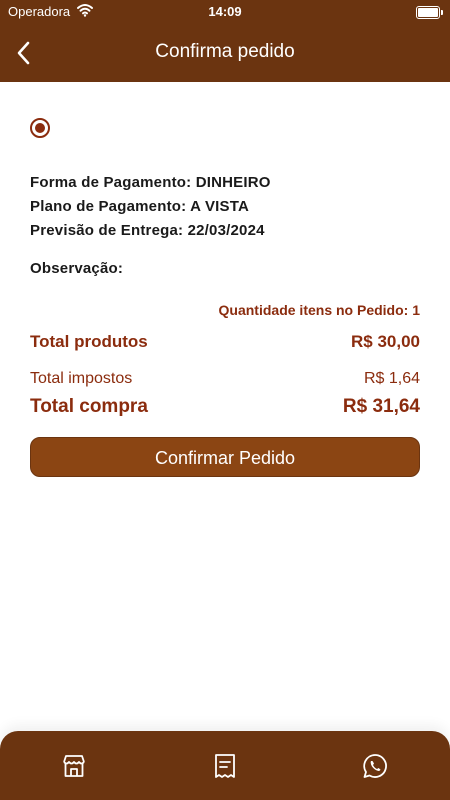 The height and width of the screenshot is (800, 450). I want to click on clock: 14:09, so click(225, 11).